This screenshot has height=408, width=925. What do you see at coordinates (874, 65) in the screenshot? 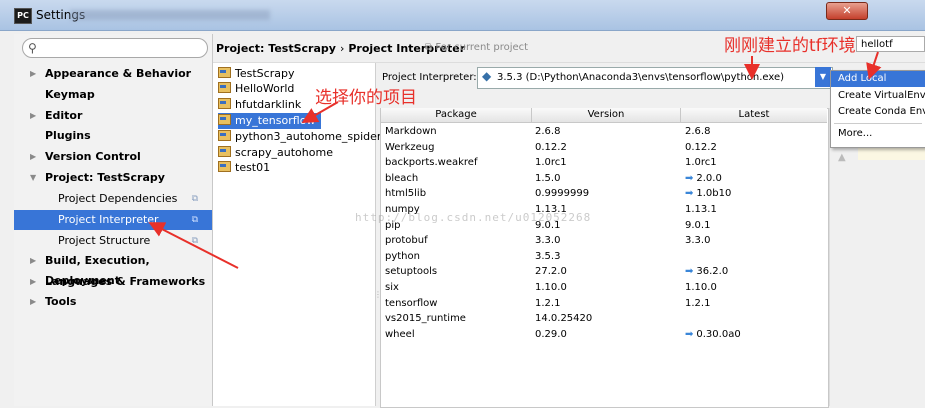
I see `arrow-to-add-local` at bounding box center [874, 65].